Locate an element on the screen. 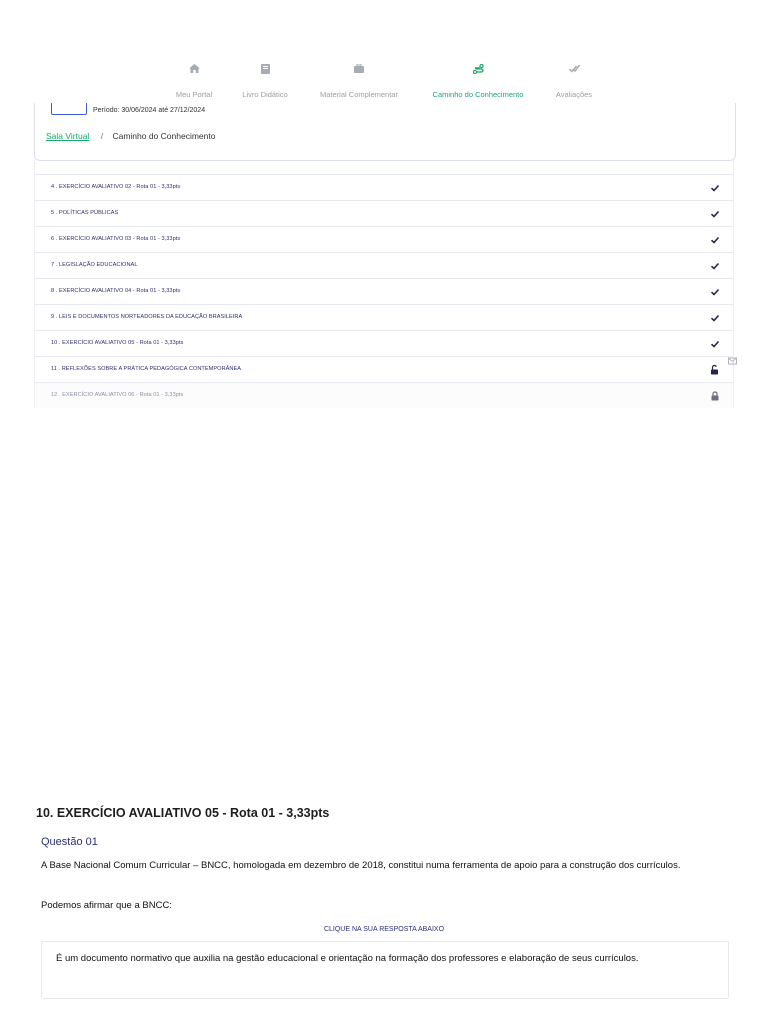 This screenshot has width=768, height=1024. nav-avaliacoes: Avaliações is located at coordinates (574, 81).